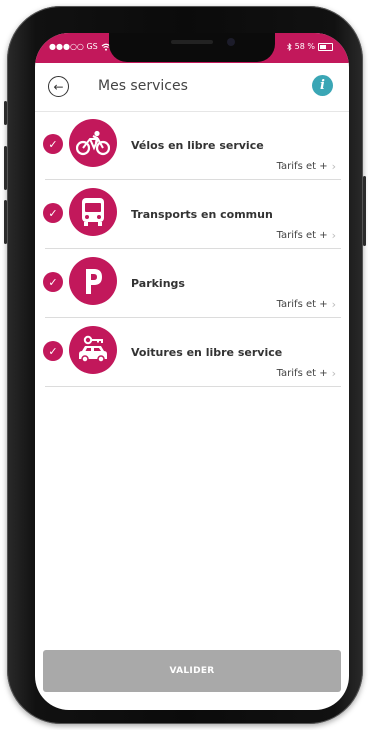 The image size is (370, 730). Describe the element at coordinates (93, 143) in the screenshot. I see `bike-icon` at that location.